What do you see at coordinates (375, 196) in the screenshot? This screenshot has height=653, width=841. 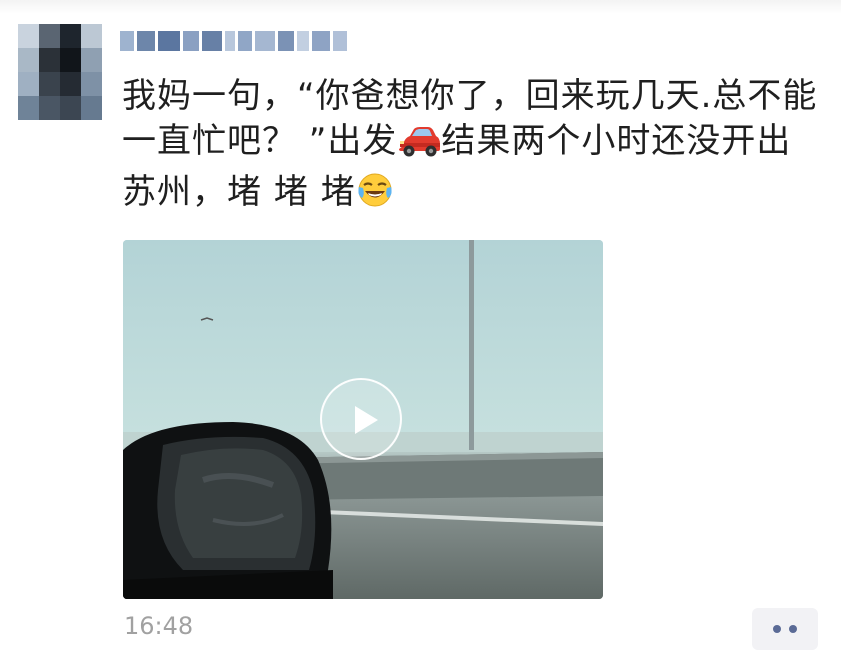 I see `laughing-crying-emoji-icon` at bounding box center [375, 196].